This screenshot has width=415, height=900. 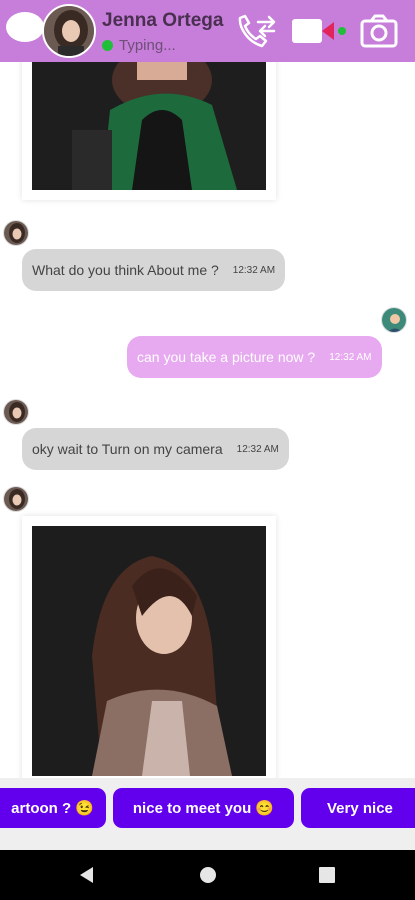 What do you see at coordinates (125, 270) in the screenshot?
I see `message-text: What do you think About me ?` at bounding box center [125, 270].